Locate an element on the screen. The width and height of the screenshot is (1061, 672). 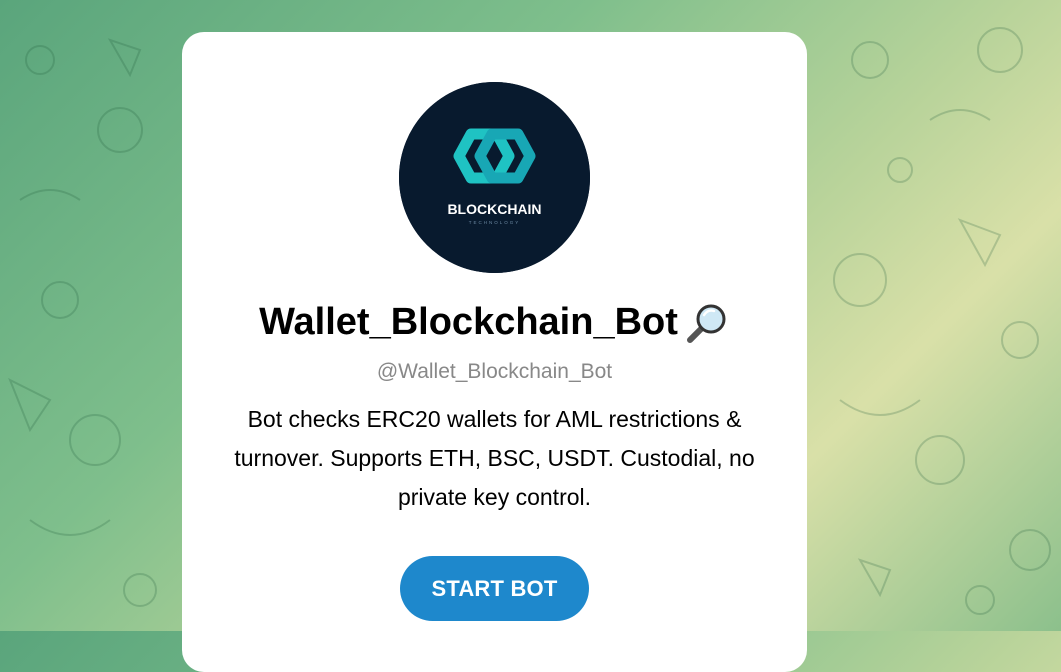
blockchain-logo: BLOCKCHAIN TECHNOLOGY is located at coordinates (494, 177).